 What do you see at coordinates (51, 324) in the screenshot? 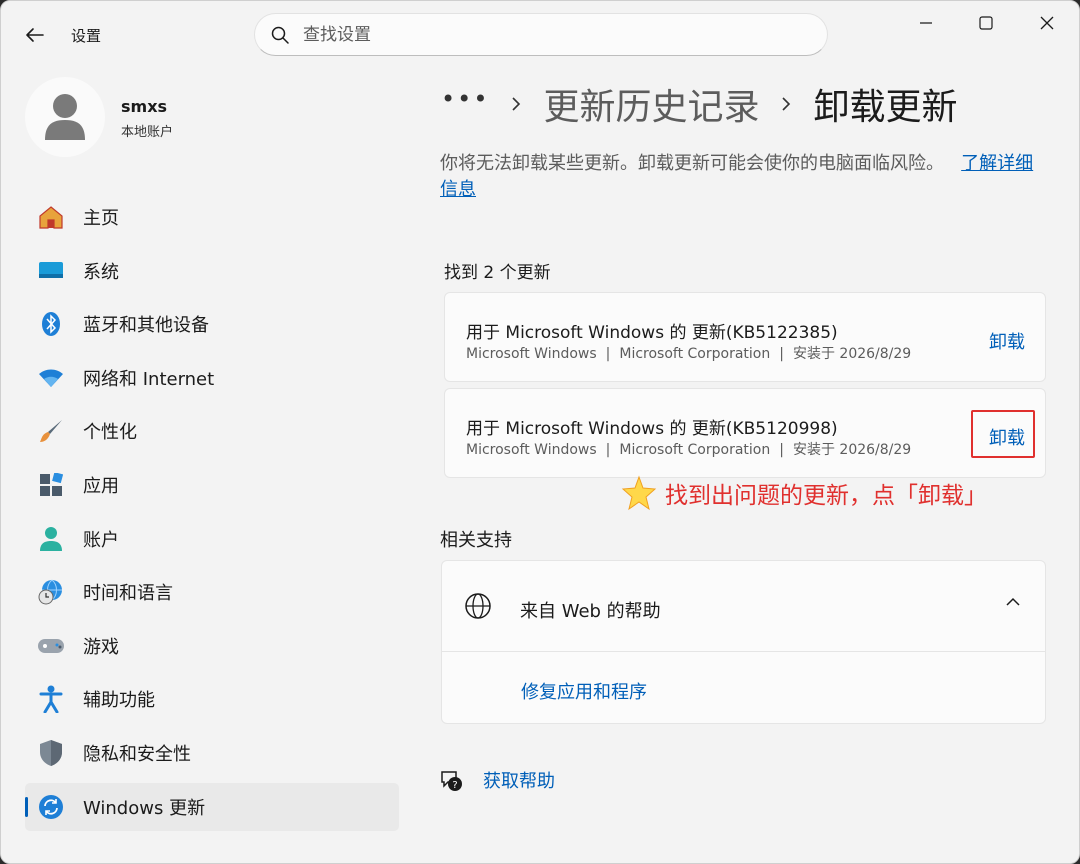
I see `bluetooth-icon` at bounding box center [51, 324].